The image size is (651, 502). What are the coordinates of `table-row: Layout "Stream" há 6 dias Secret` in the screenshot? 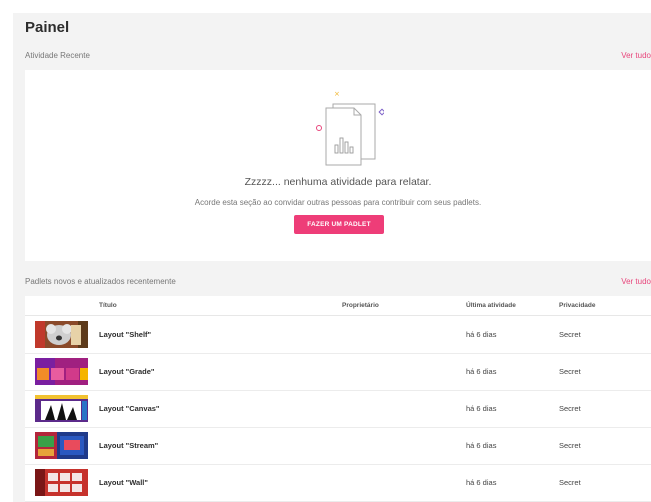 It's located at (338, 446).